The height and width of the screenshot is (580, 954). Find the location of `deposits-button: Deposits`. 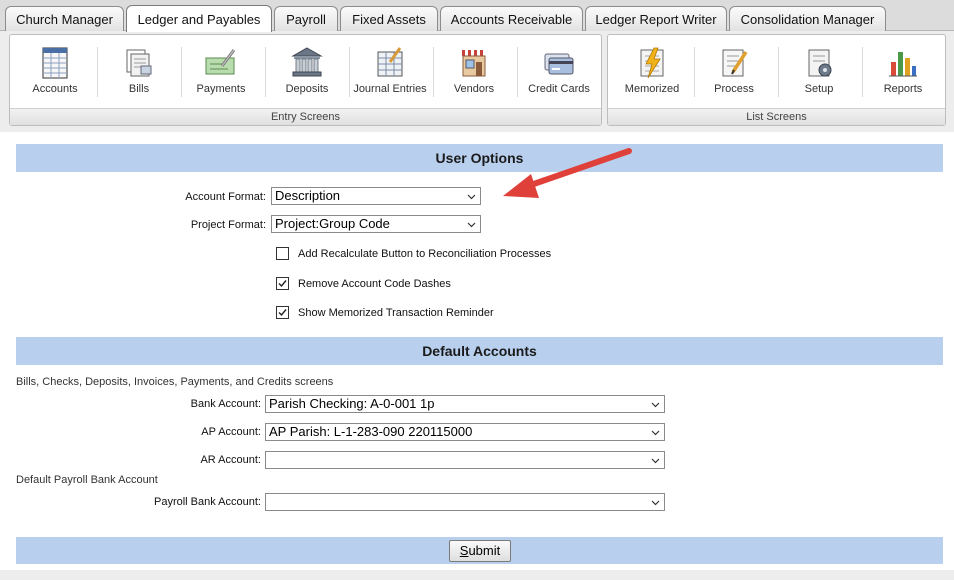

deposits-button: Deposits is located at coordinates (307, 72).